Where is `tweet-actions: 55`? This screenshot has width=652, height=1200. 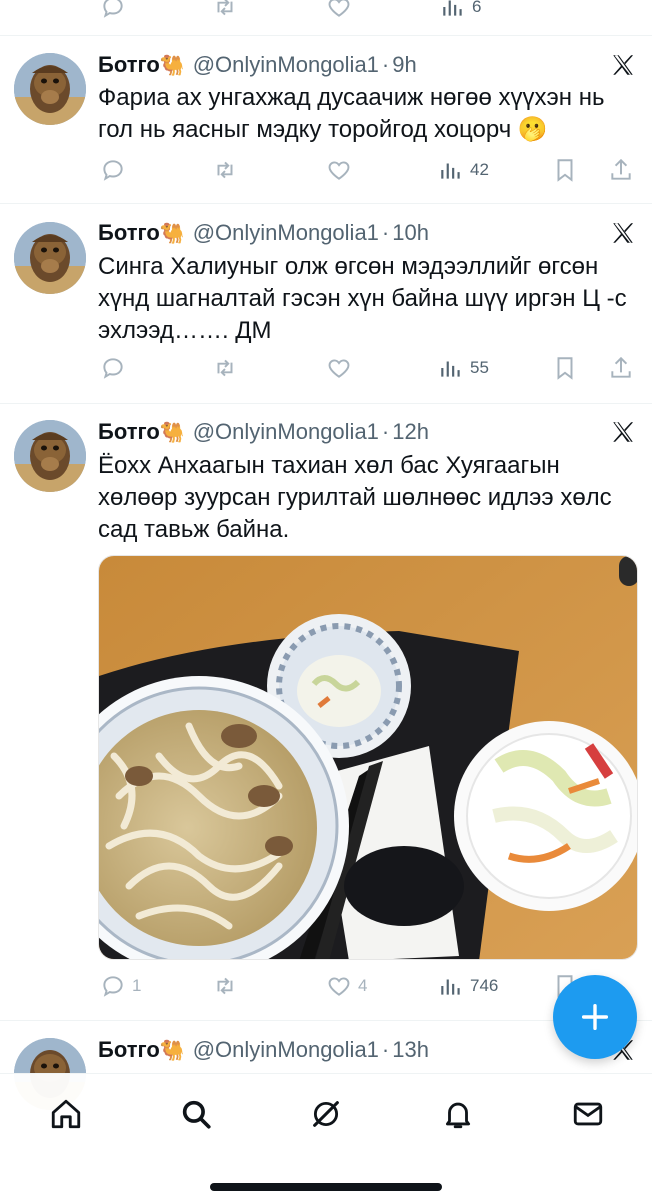 tweet-actions: 55 is located at coordinates (368, 368).